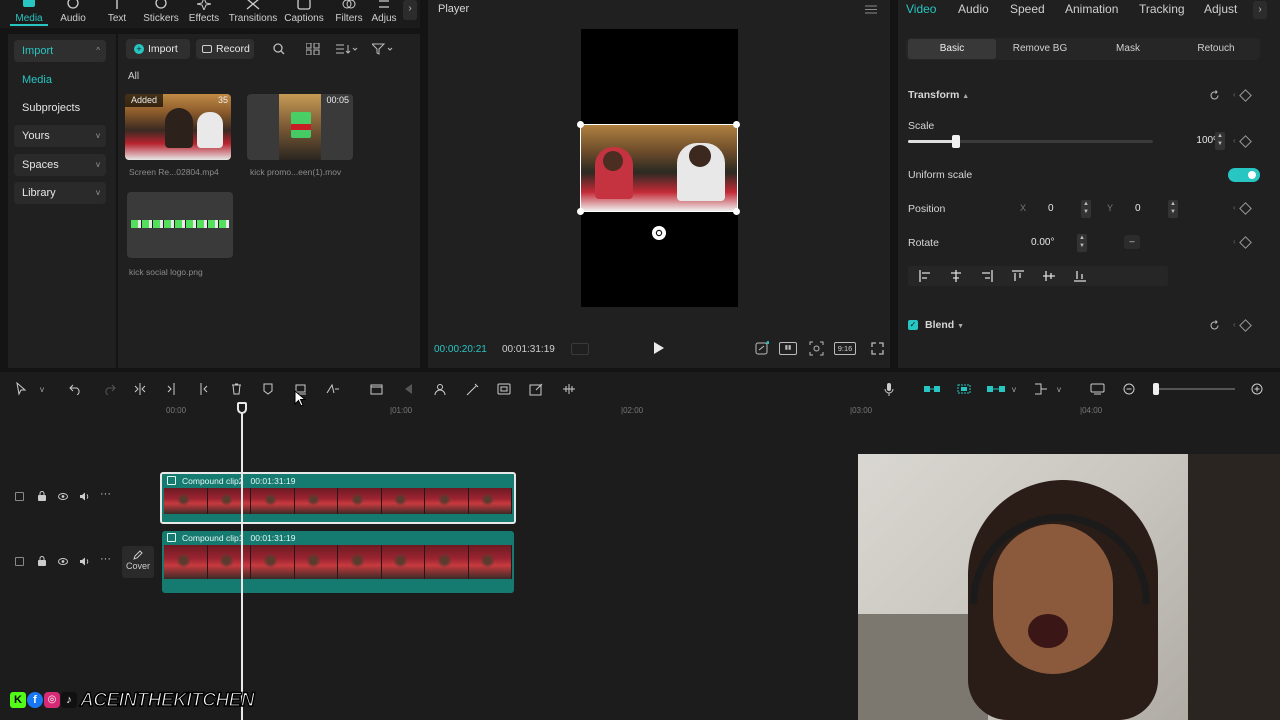 The image size is (1280, 720). I want to click on zoom-slider-thumb, so click(1156, 389).